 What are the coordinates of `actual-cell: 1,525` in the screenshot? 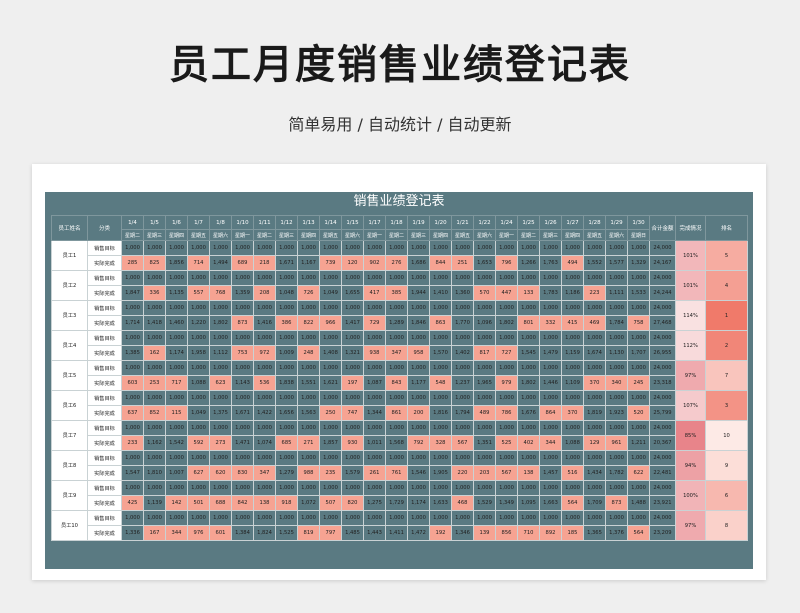 It's located at (286, 533).